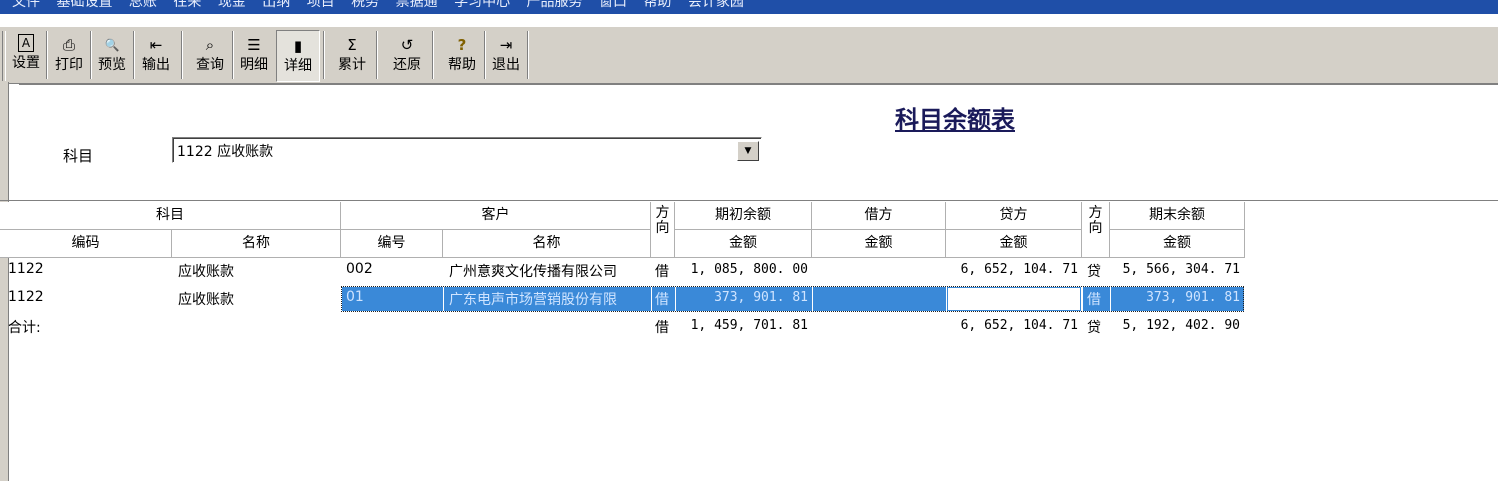 The image size is (1498, 481). What do you see at coordinates (24, 328) in the screenshot?
I see `total-label: 合计:` at bounding box center [24, 328].